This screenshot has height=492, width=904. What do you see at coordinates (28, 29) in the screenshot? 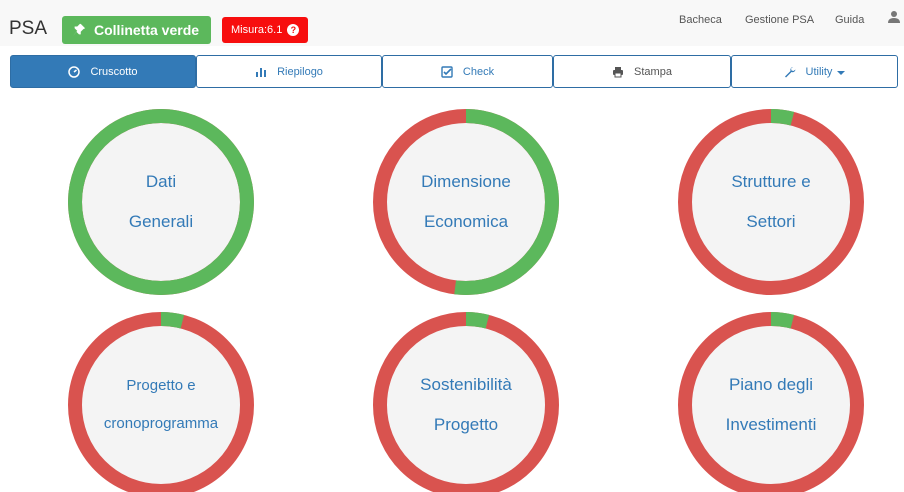
I see `brand-title: PSA` at bounding box center [28, 29].